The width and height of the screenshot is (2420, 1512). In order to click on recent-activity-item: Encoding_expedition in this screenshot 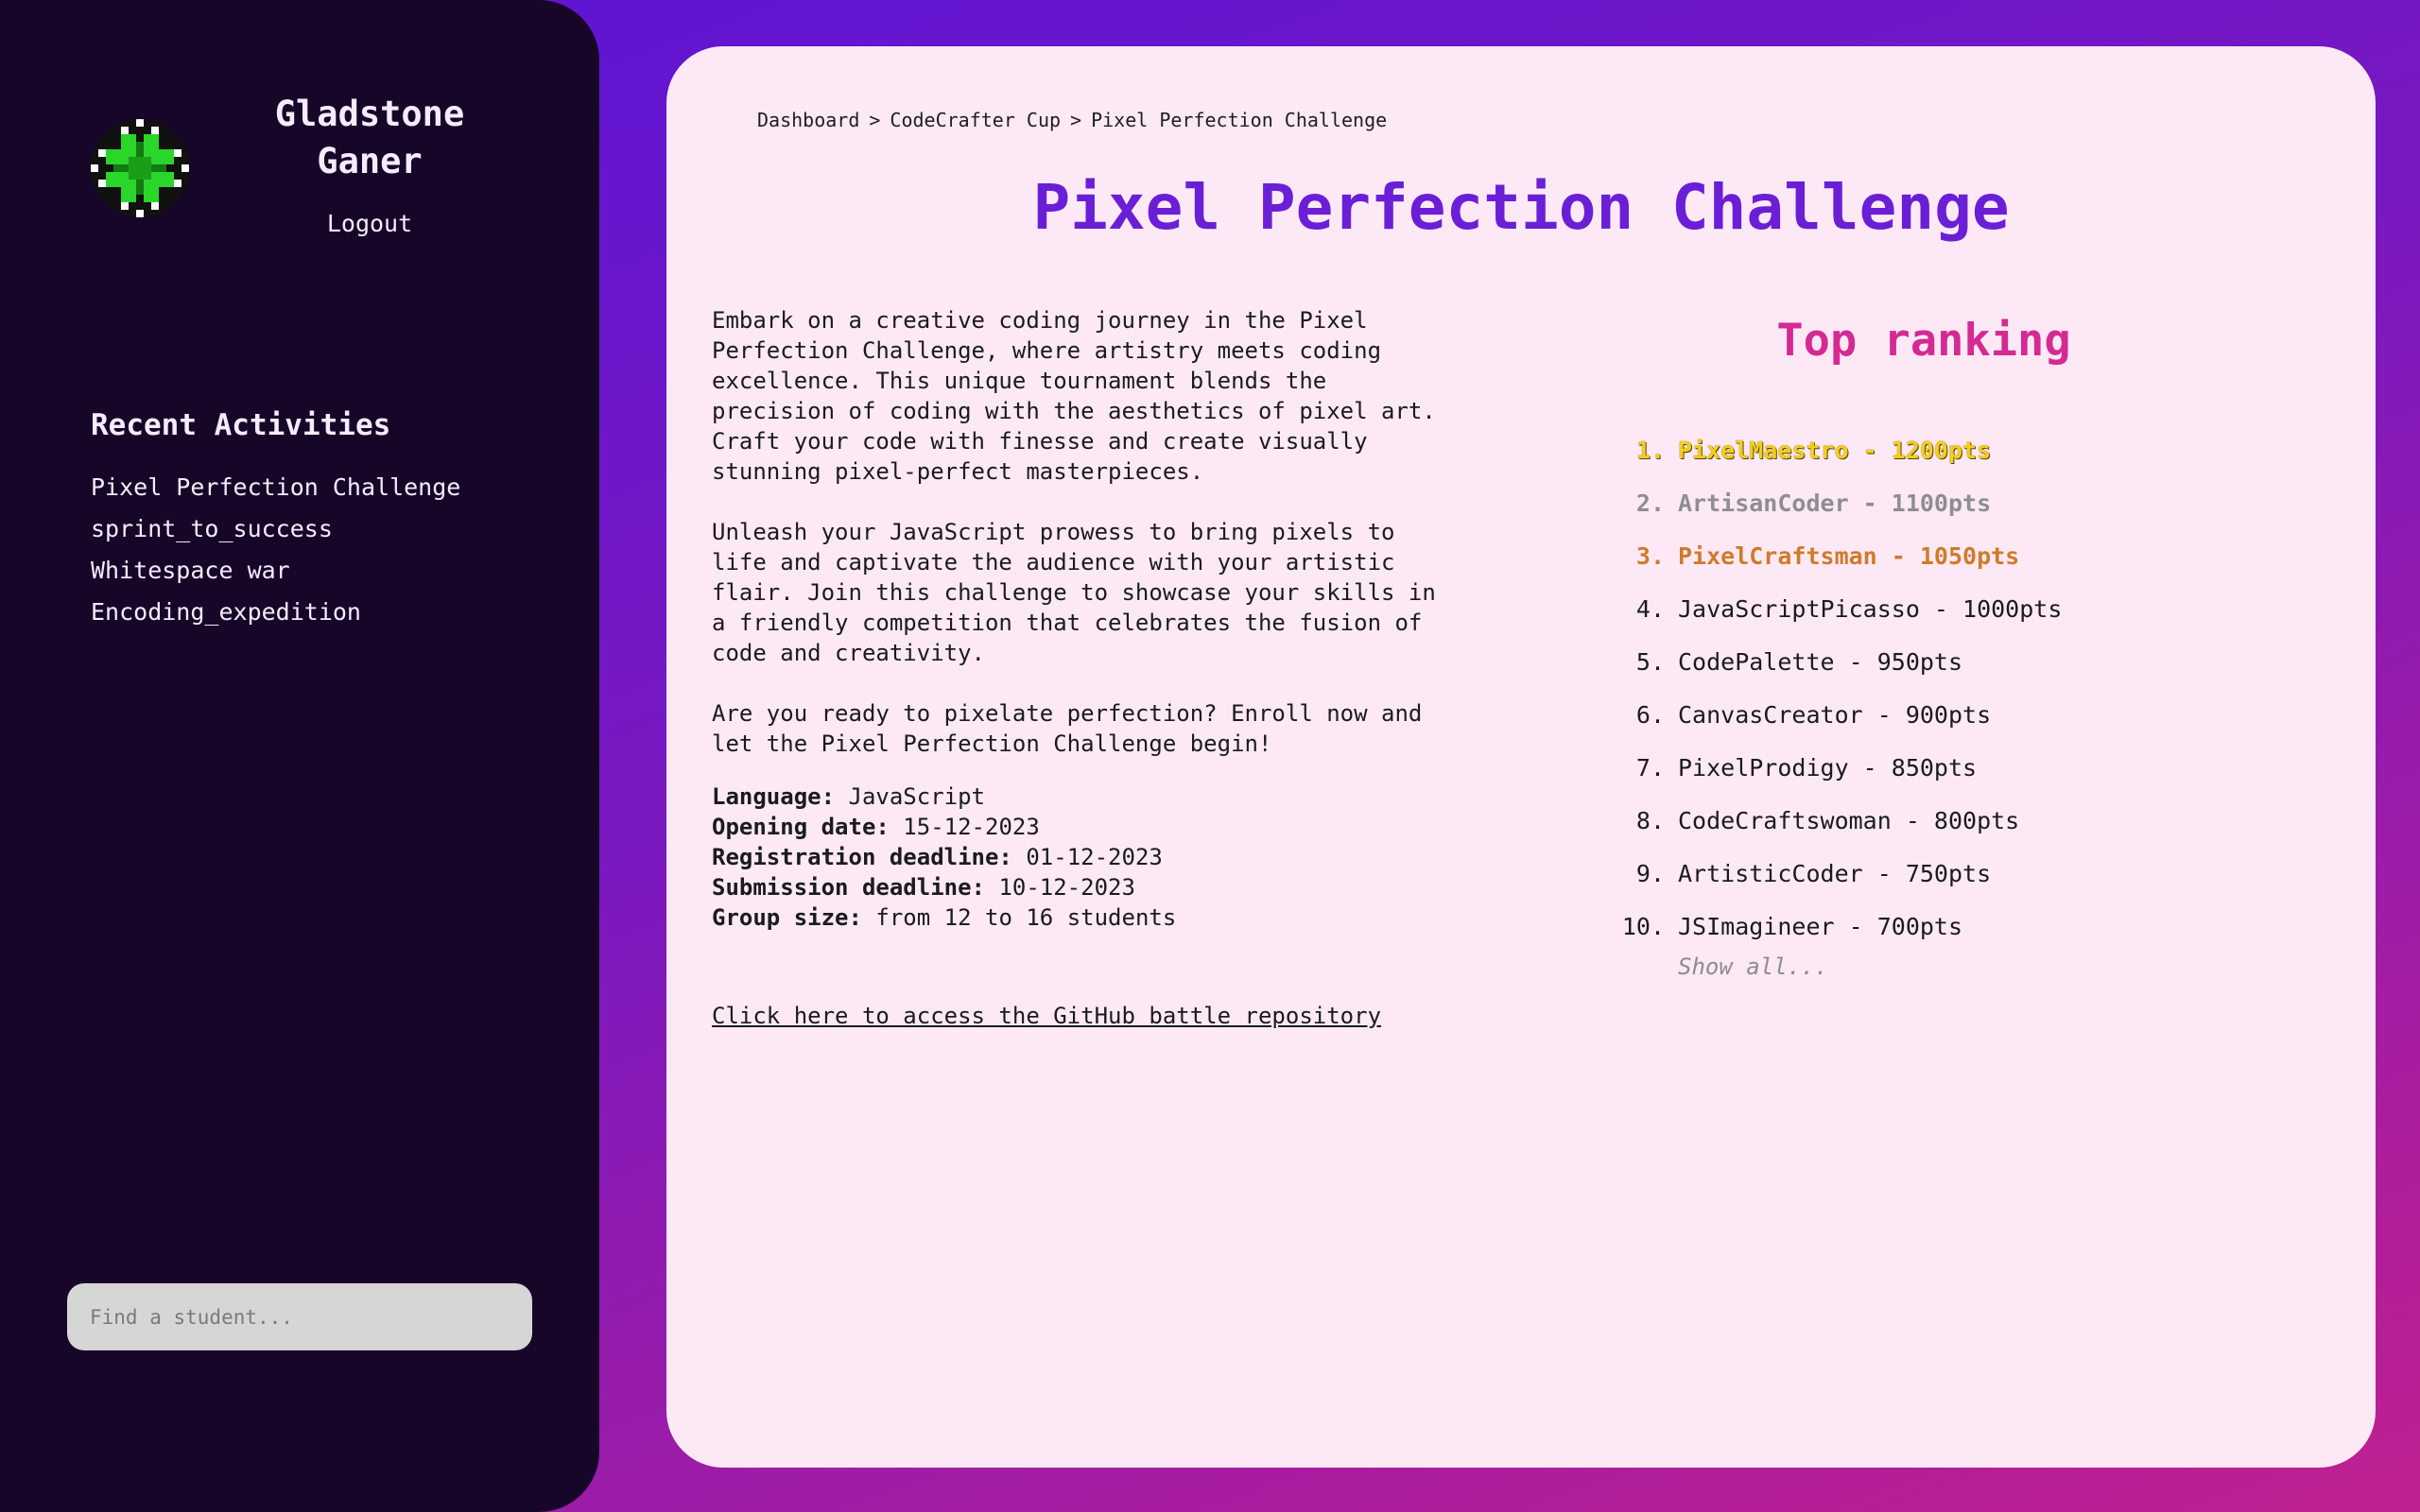, I will do `click(275, 612)`.